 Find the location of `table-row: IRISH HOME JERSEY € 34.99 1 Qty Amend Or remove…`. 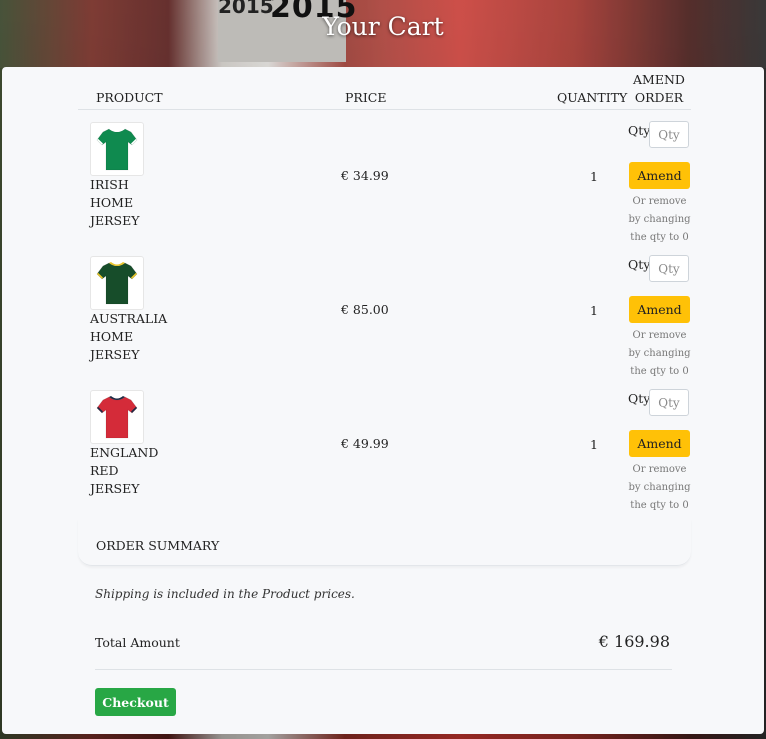

table-row: IRISH HOME JERSEY € 34.99 1 Qty Amend Or remove… is located at coordinates (384, 177).